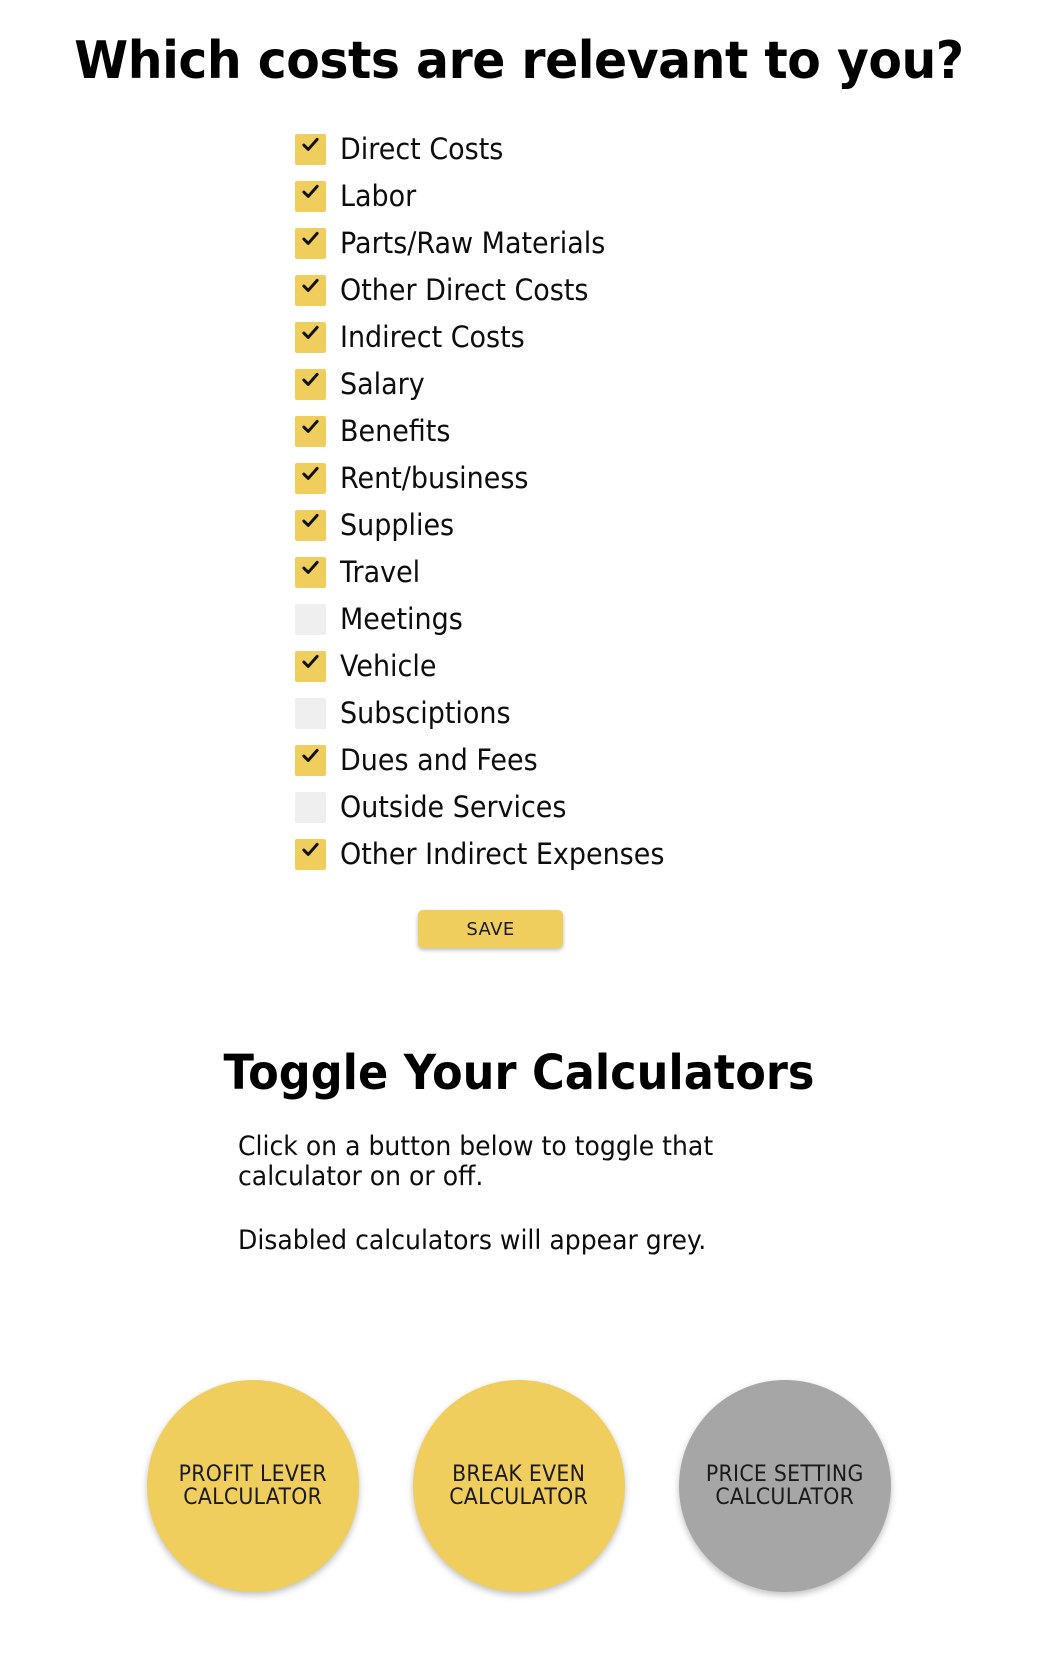  Describe the element at coordinates (439, 760) in the screenshot. I see `cost-checkbox-label: Dues and Fees` at that location.